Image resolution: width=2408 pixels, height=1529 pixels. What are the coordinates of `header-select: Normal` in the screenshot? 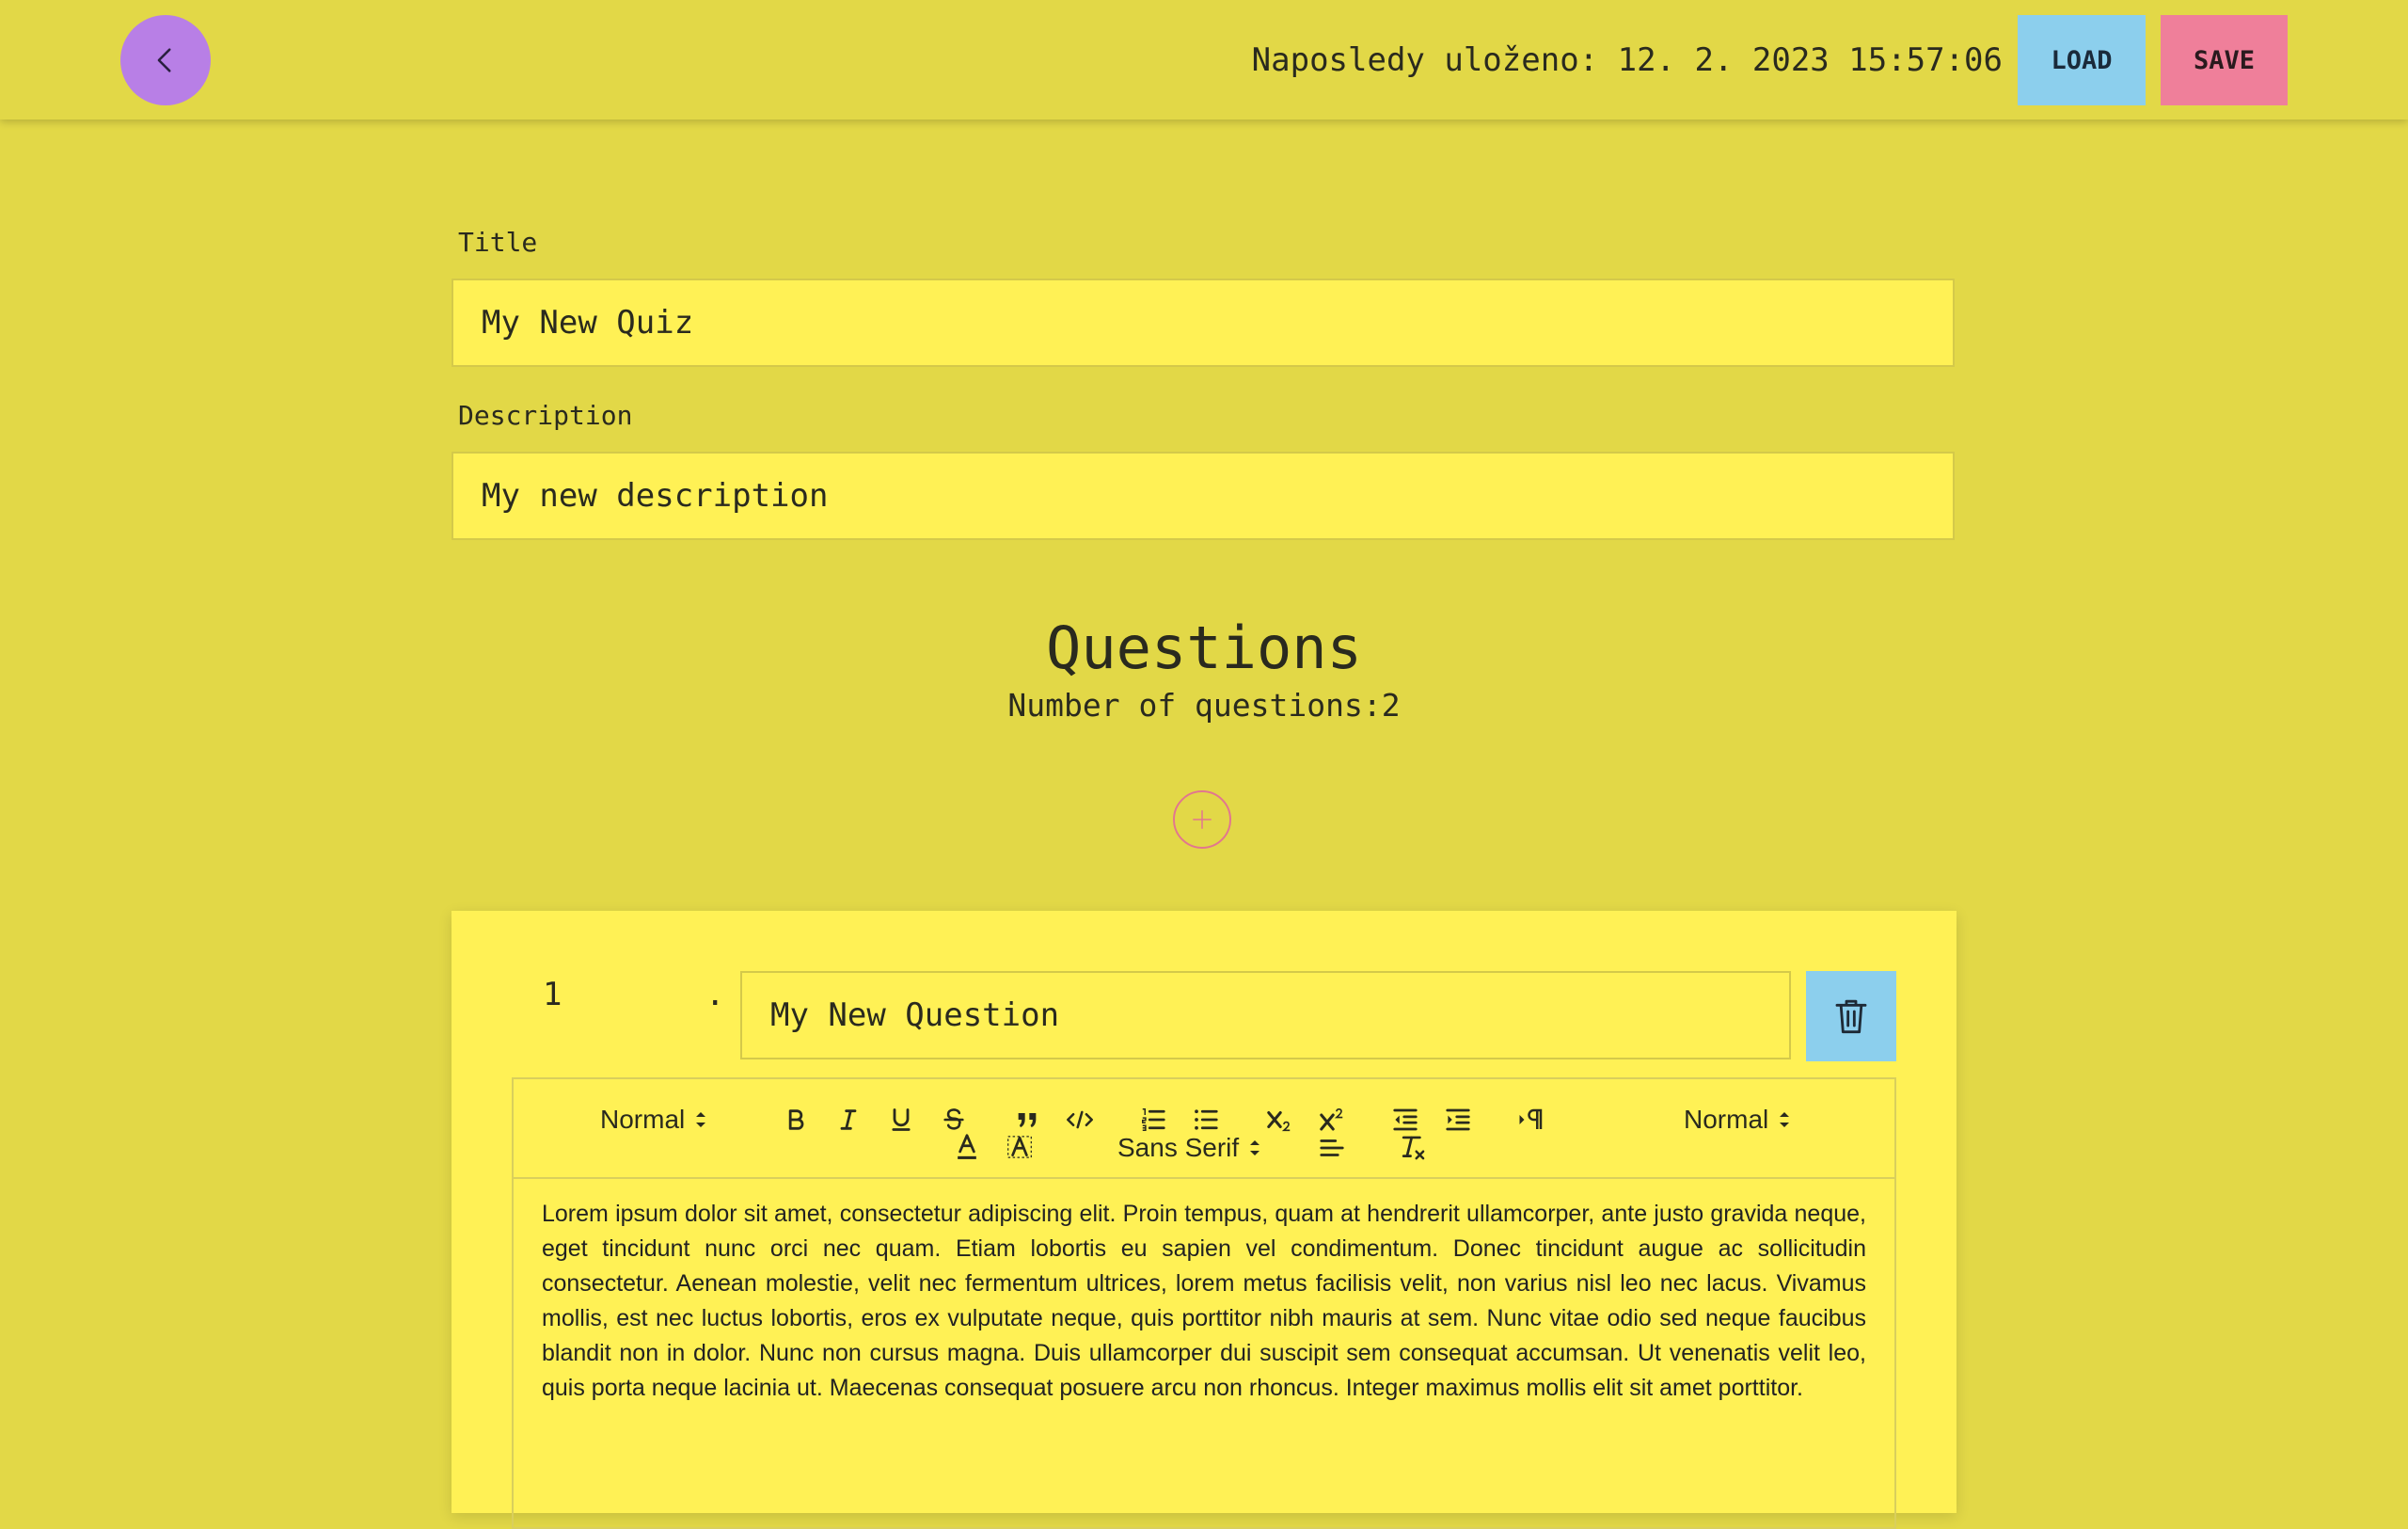 It's located at (654, 1119).